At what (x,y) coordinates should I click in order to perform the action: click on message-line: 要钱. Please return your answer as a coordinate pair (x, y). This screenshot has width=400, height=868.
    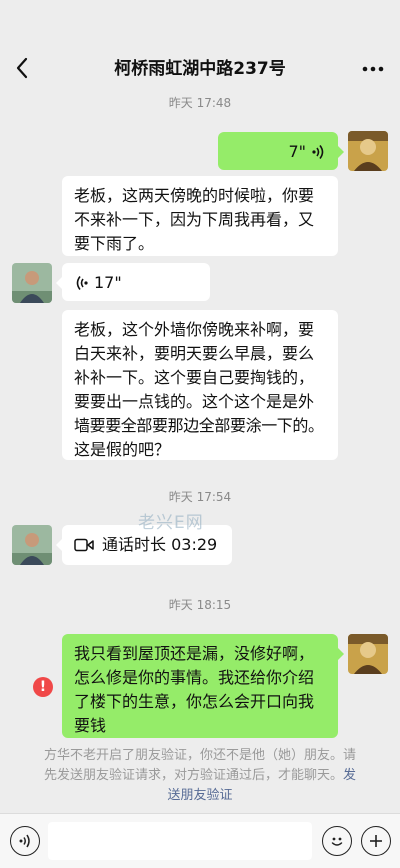
    Looking at the image, I should click on (90, 725).